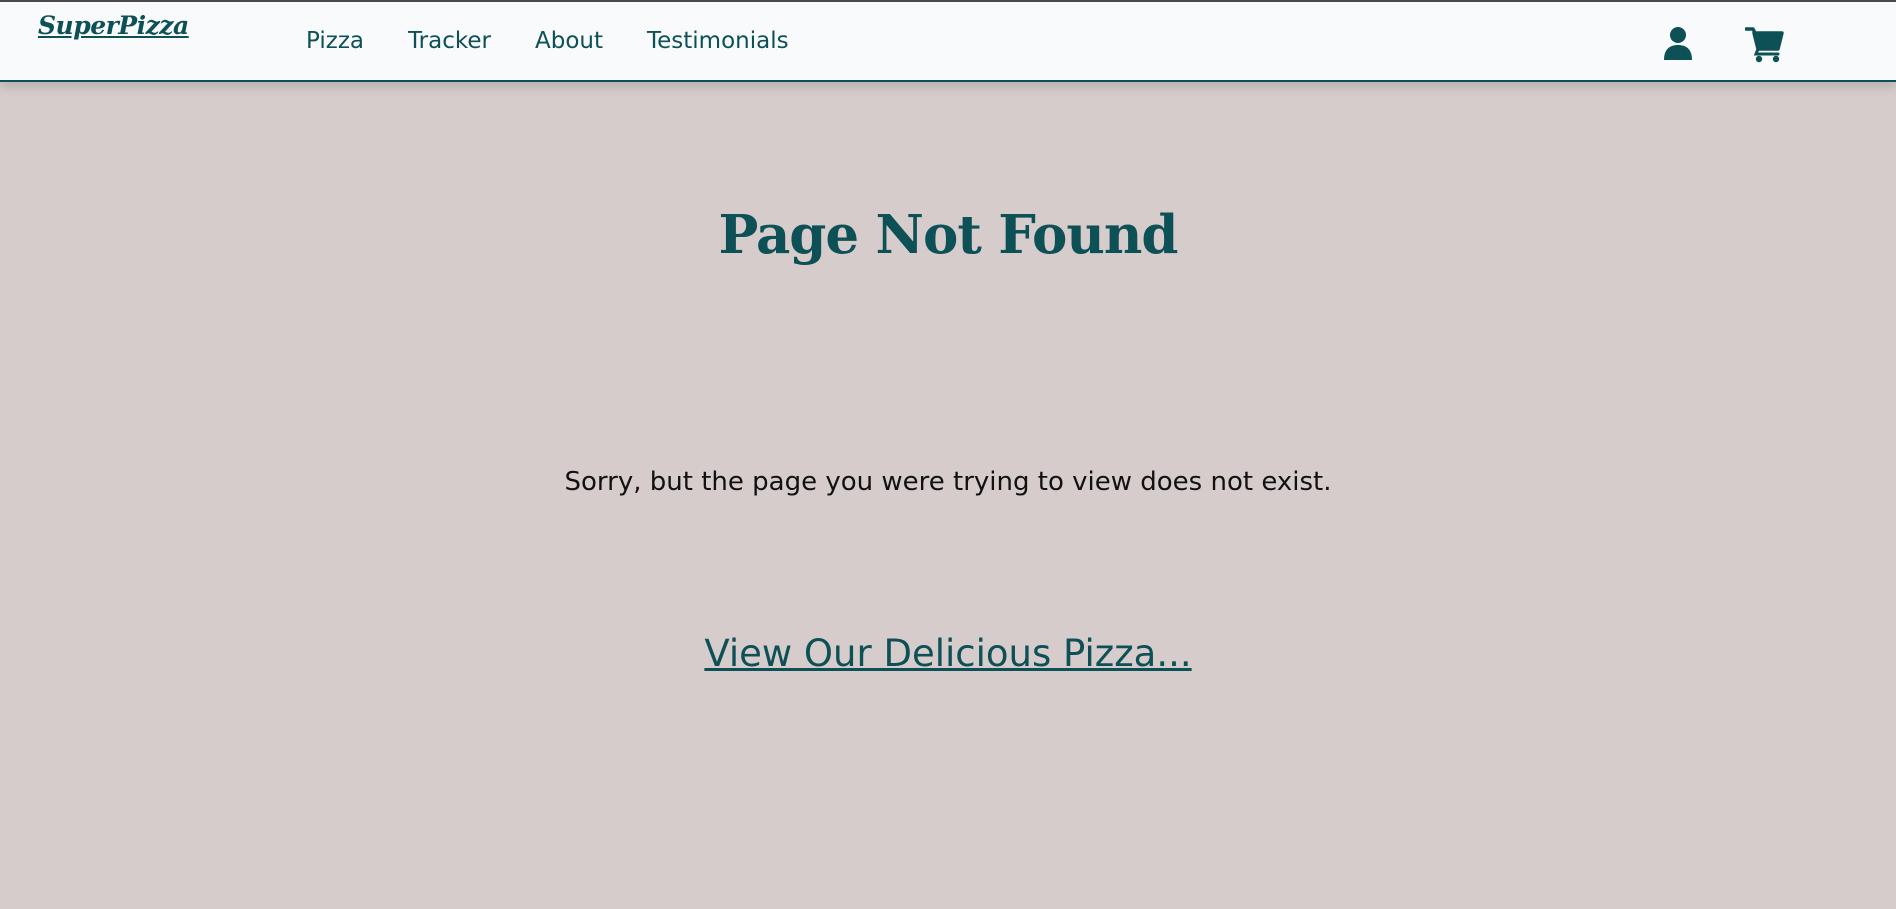 The height and width of the screenshot is (909, 1896). I want to click on page-title: Page Not Found, so click(948, 235).